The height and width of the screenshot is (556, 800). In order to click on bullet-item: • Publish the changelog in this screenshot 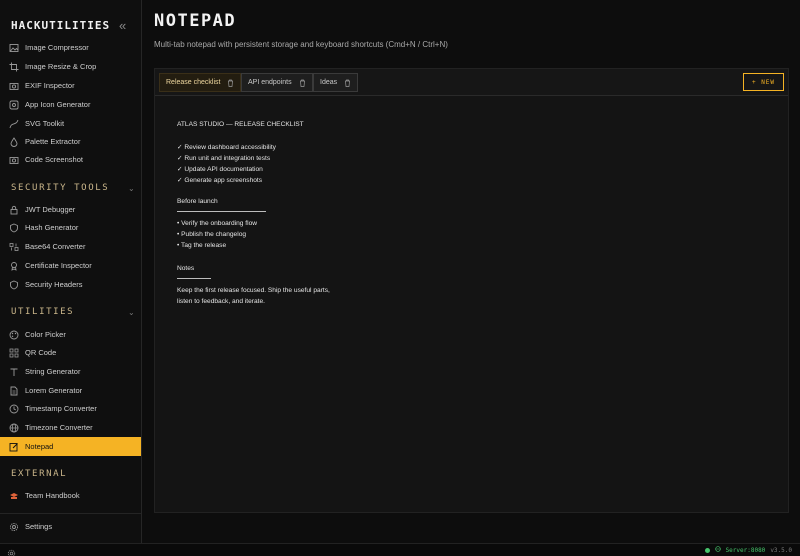, I will do `click(212, 234)`.